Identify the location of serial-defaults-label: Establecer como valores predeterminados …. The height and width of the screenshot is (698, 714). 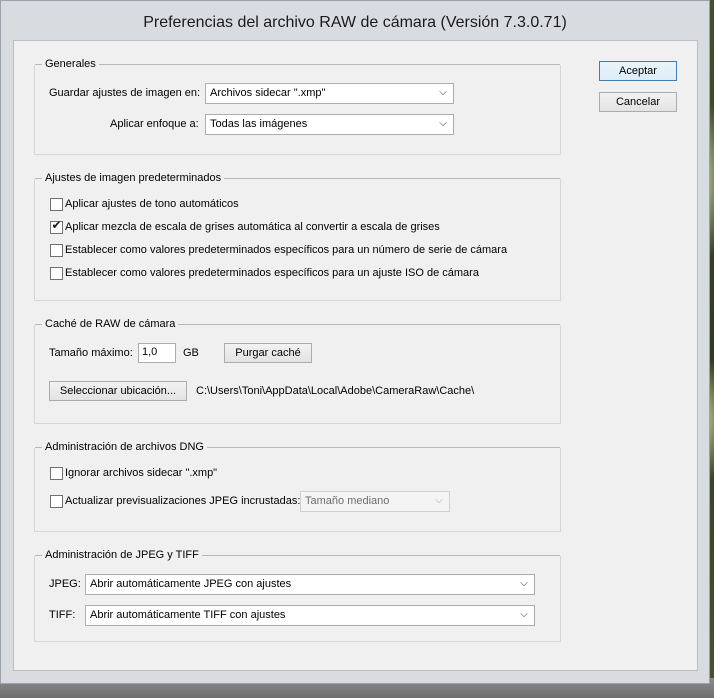
(286, 250).